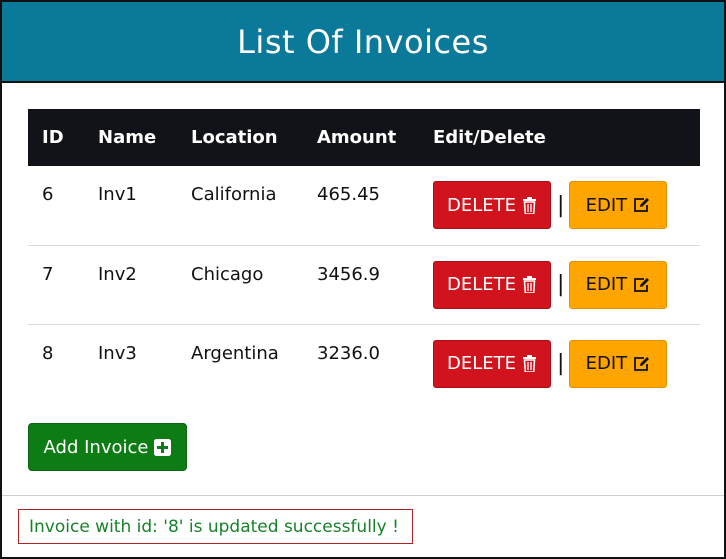 Image resolution: width=726 pixels, height=559 pixels. I want to click on table-header-row: ID Name Location Amount Edit/Delete, so click(364, 137).